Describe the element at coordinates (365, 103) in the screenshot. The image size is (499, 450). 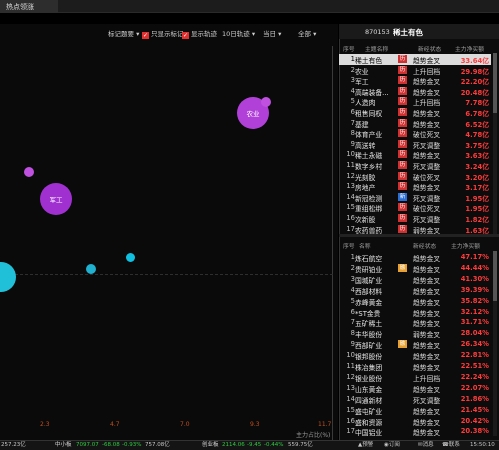
I see `theme-name-cell: 人造肉` at that location.